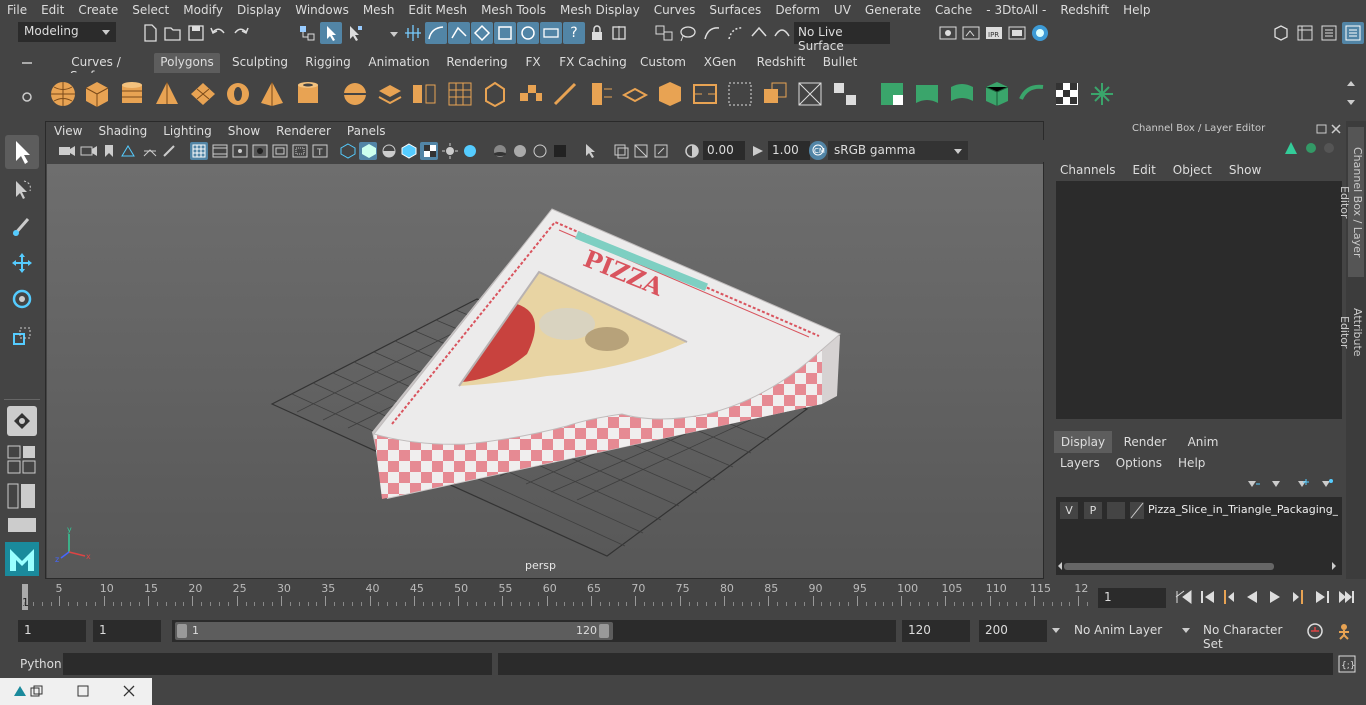  What do you see at coordinates (218, 33) in the screenshot?
I see `undo-icon` at bounding box center [218, 33].